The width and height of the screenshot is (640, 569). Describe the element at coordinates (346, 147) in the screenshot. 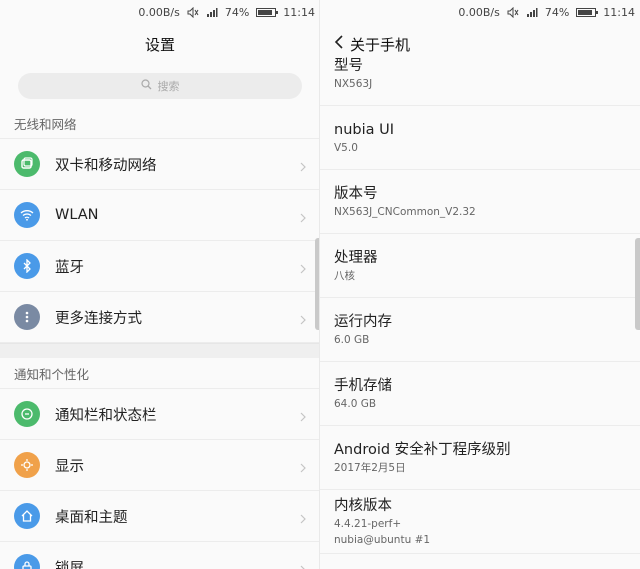

I see `about-item-value: V5.0` at that location.